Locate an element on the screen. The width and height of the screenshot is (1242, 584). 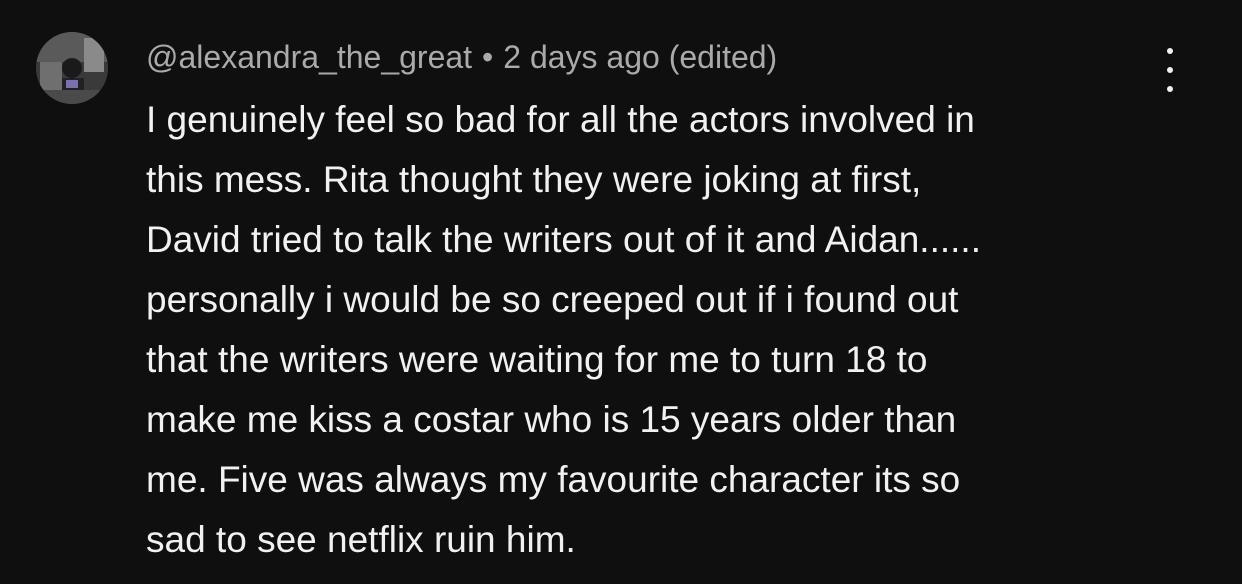
more-vertical-icon is located at coordinates (1170, 70).